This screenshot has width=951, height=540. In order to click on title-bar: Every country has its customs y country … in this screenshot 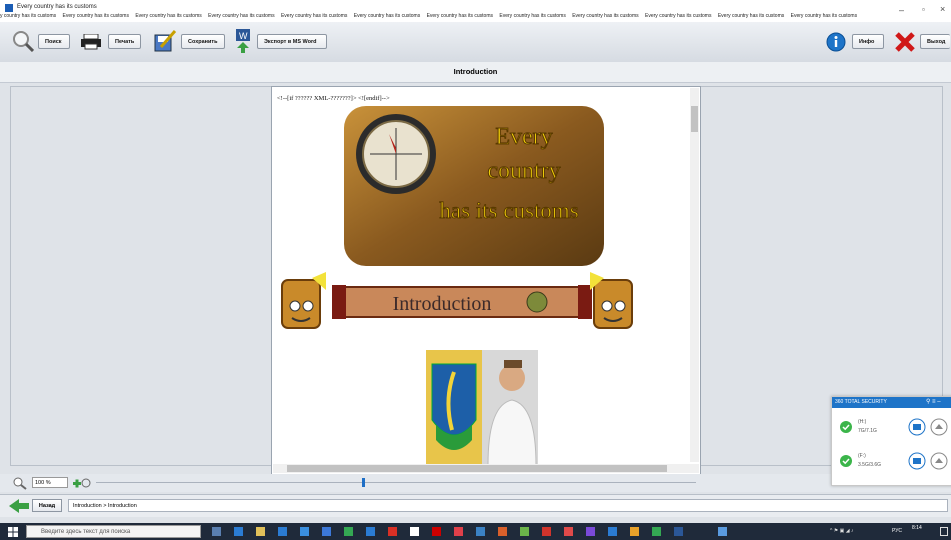, I will do `click(475, 11)`.